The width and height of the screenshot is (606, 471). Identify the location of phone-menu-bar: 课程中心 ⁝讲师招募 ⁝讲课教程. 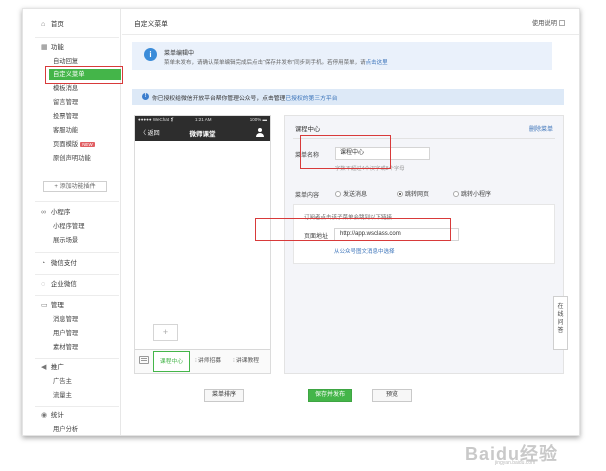
(202, 361).